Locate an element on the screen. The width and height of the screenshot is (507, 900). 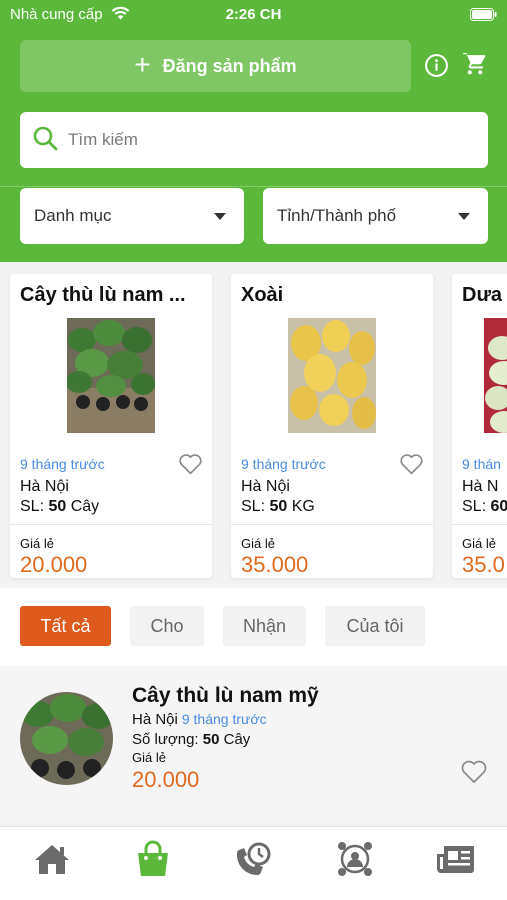
nav-market is located at coordinates (153, 861).